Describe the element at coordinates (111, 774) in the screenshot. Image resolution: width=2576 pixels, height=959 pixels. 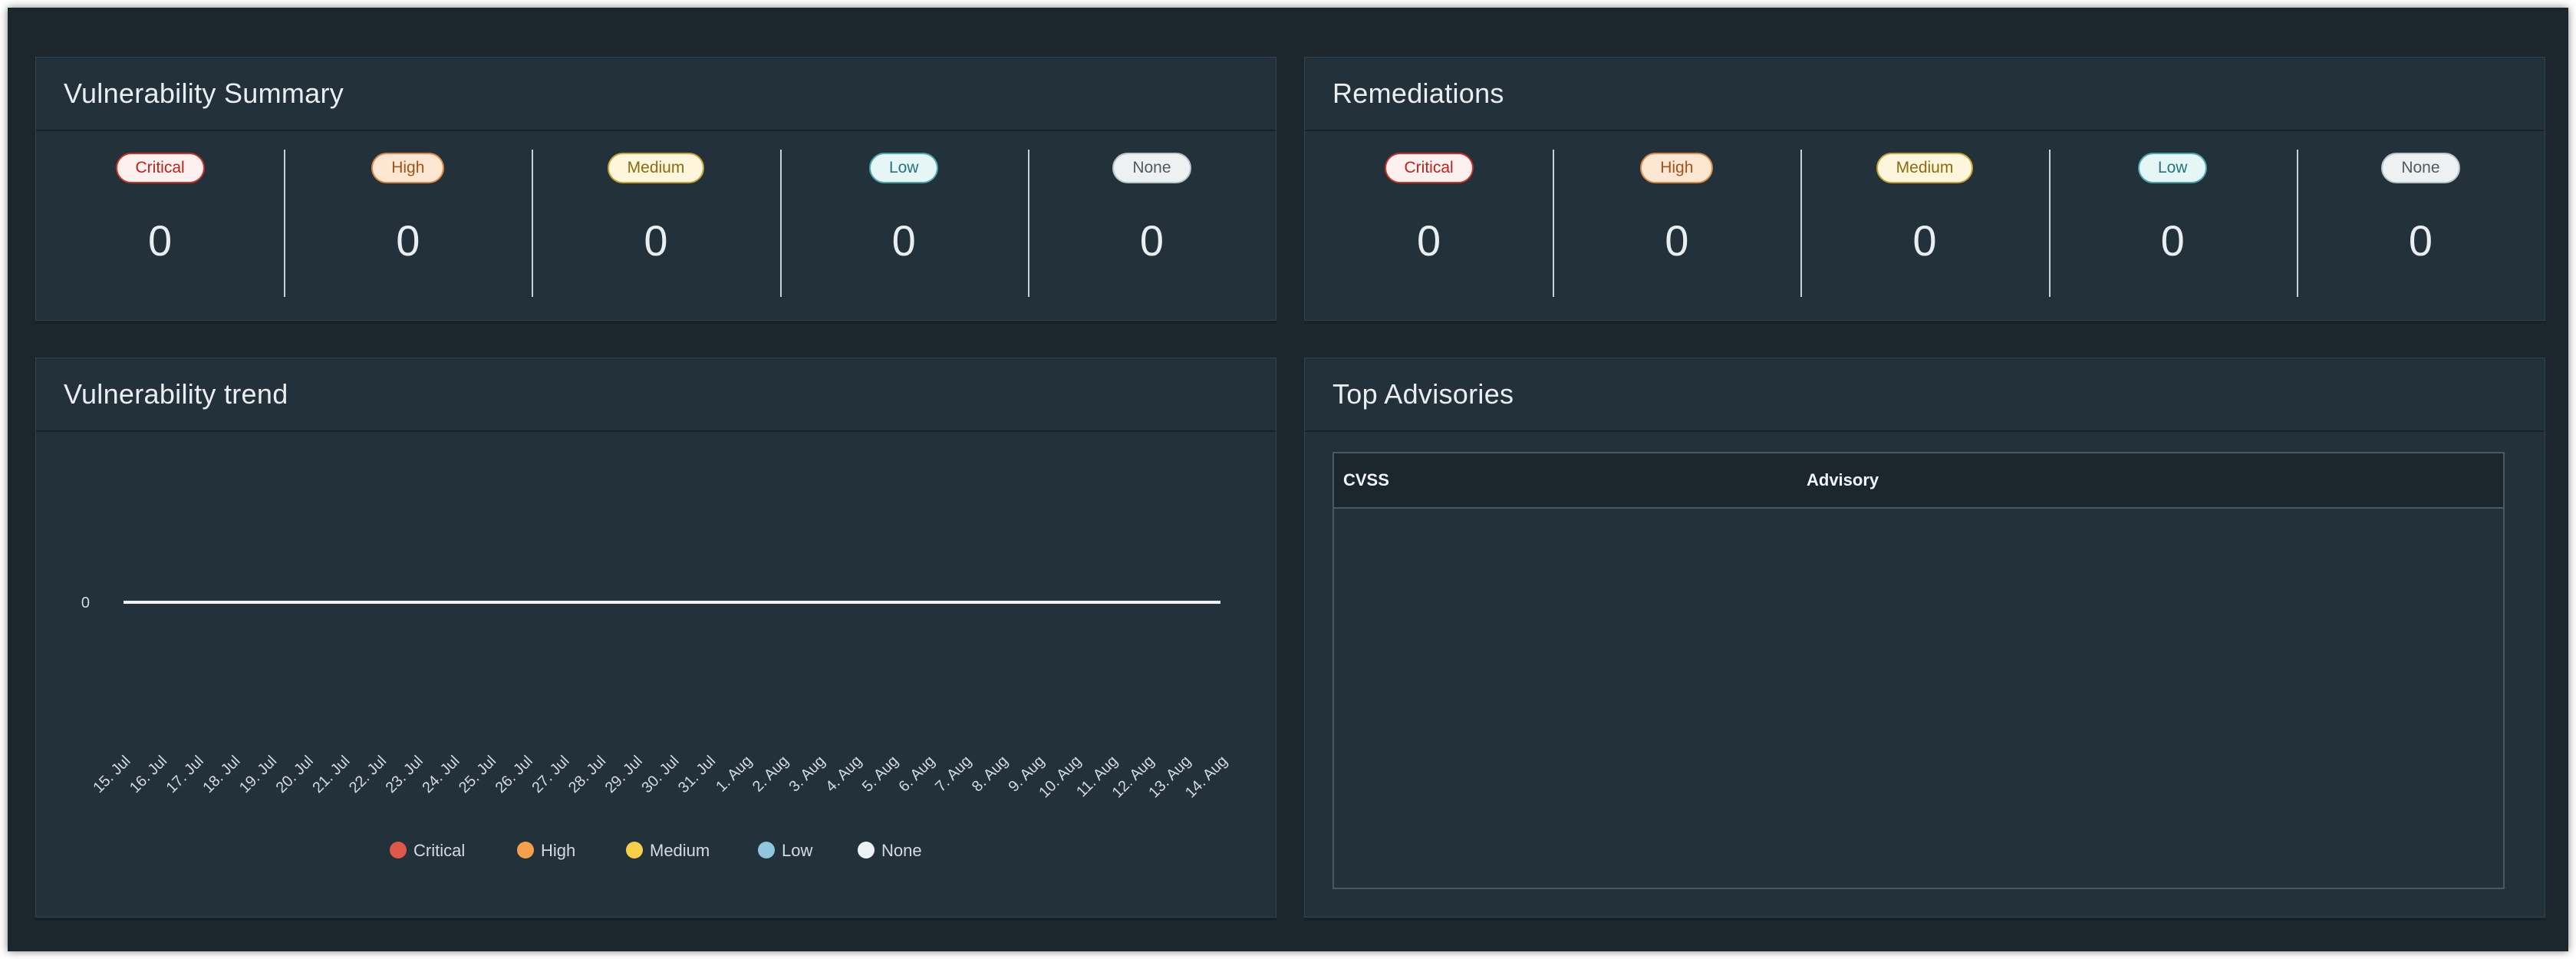
I see `x-tick-label: 15. Jul` at that location.